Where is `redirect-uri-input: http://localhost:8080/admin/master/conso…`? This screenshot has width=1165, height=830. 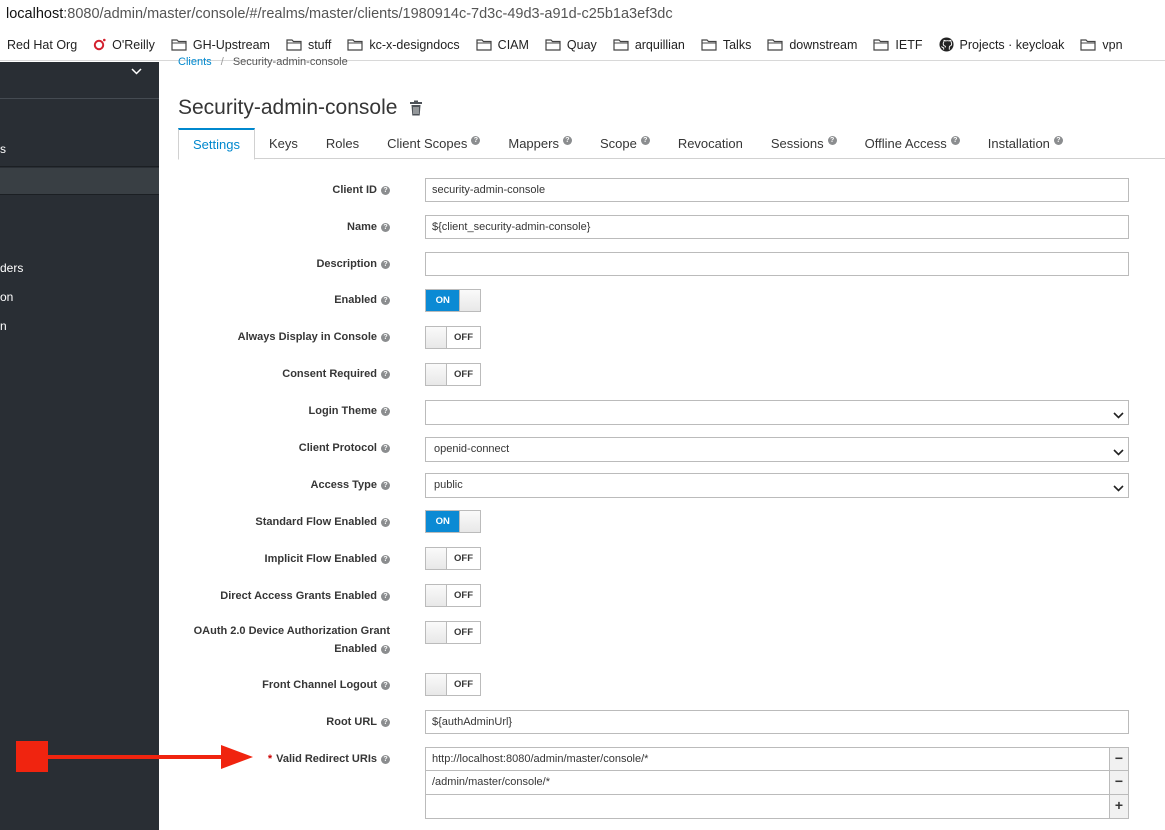
redirect-uri-input: http://localhost:8080/admin/master/conso… is located at coordinates (767, 759).